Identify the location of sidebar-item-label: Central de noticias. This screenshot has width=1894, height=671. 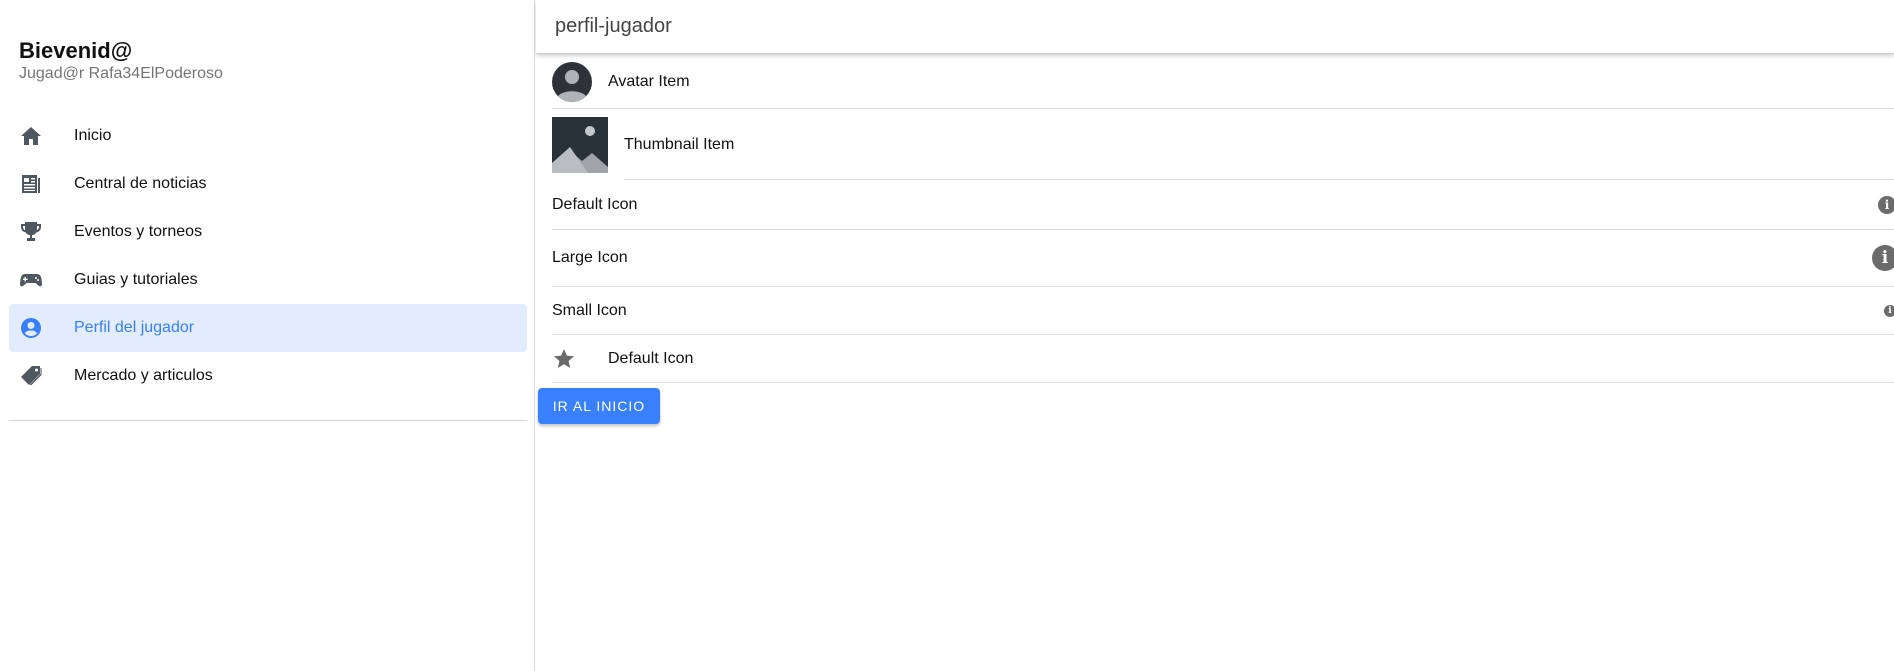
(140, 183).